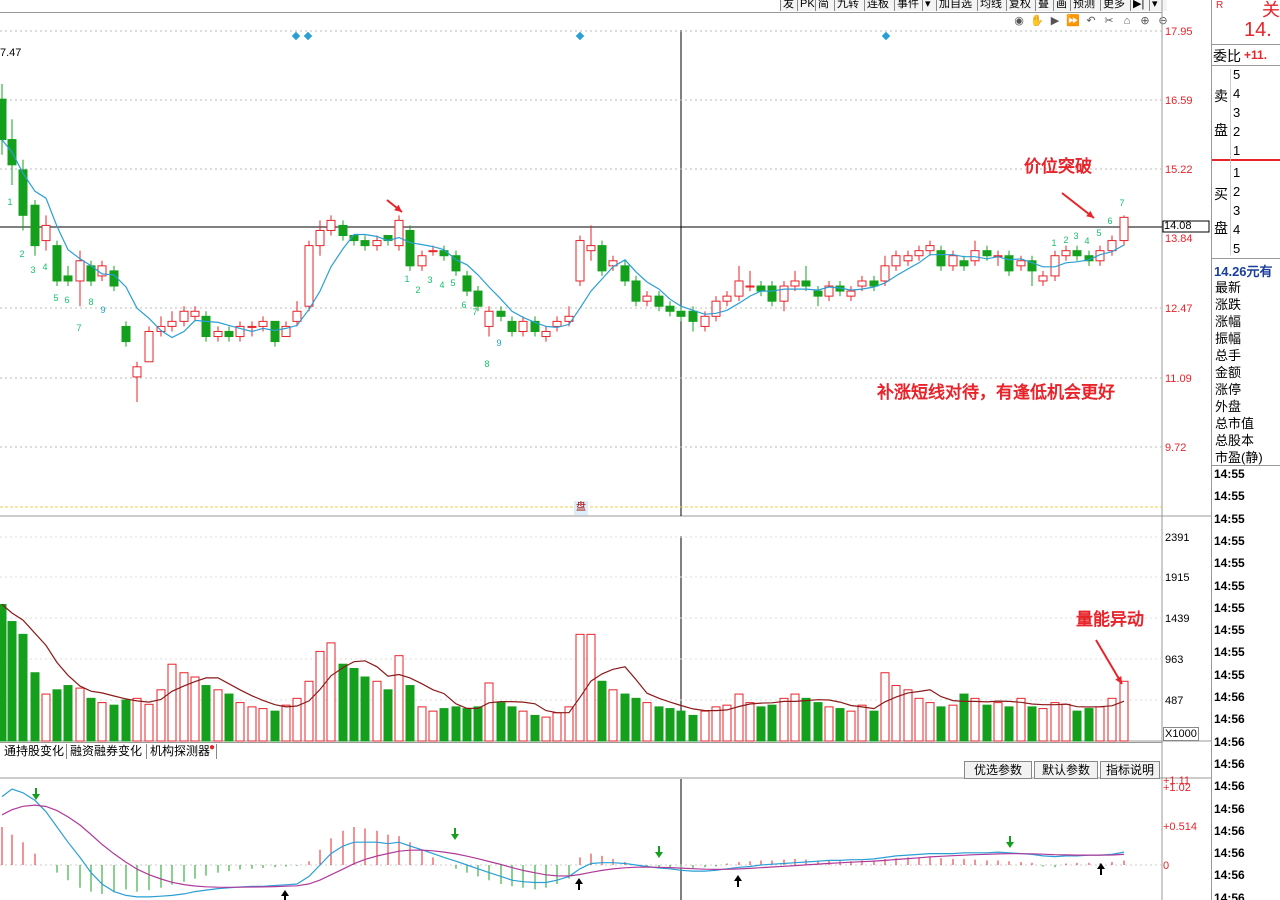 The width and height of the screenshot is (1280, 900). What do you see at coordinates (1053, 243) in the screenshot?
I see `nine-turn-count: 1` at bounding box center [1053, 243].